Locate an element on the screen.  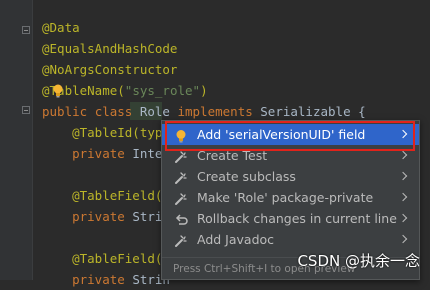
intention-action-item: Rollback changes in current line is located at coordinates (290, 218).